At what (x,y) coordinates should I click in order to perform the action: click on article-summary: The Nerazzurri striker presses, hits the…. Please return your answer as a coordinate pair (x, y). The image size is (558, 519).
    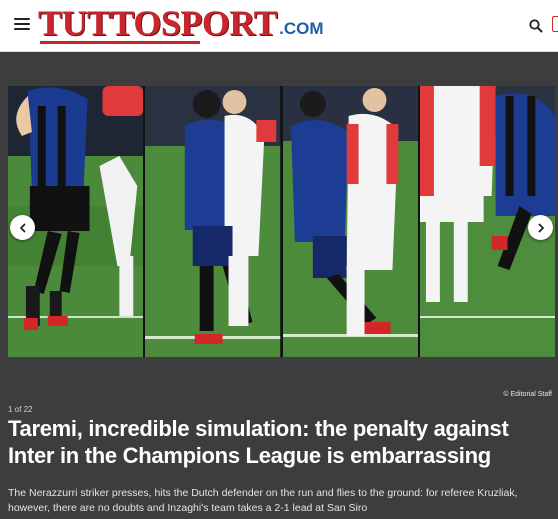
    Looking at the image, I should click on (263, 500).